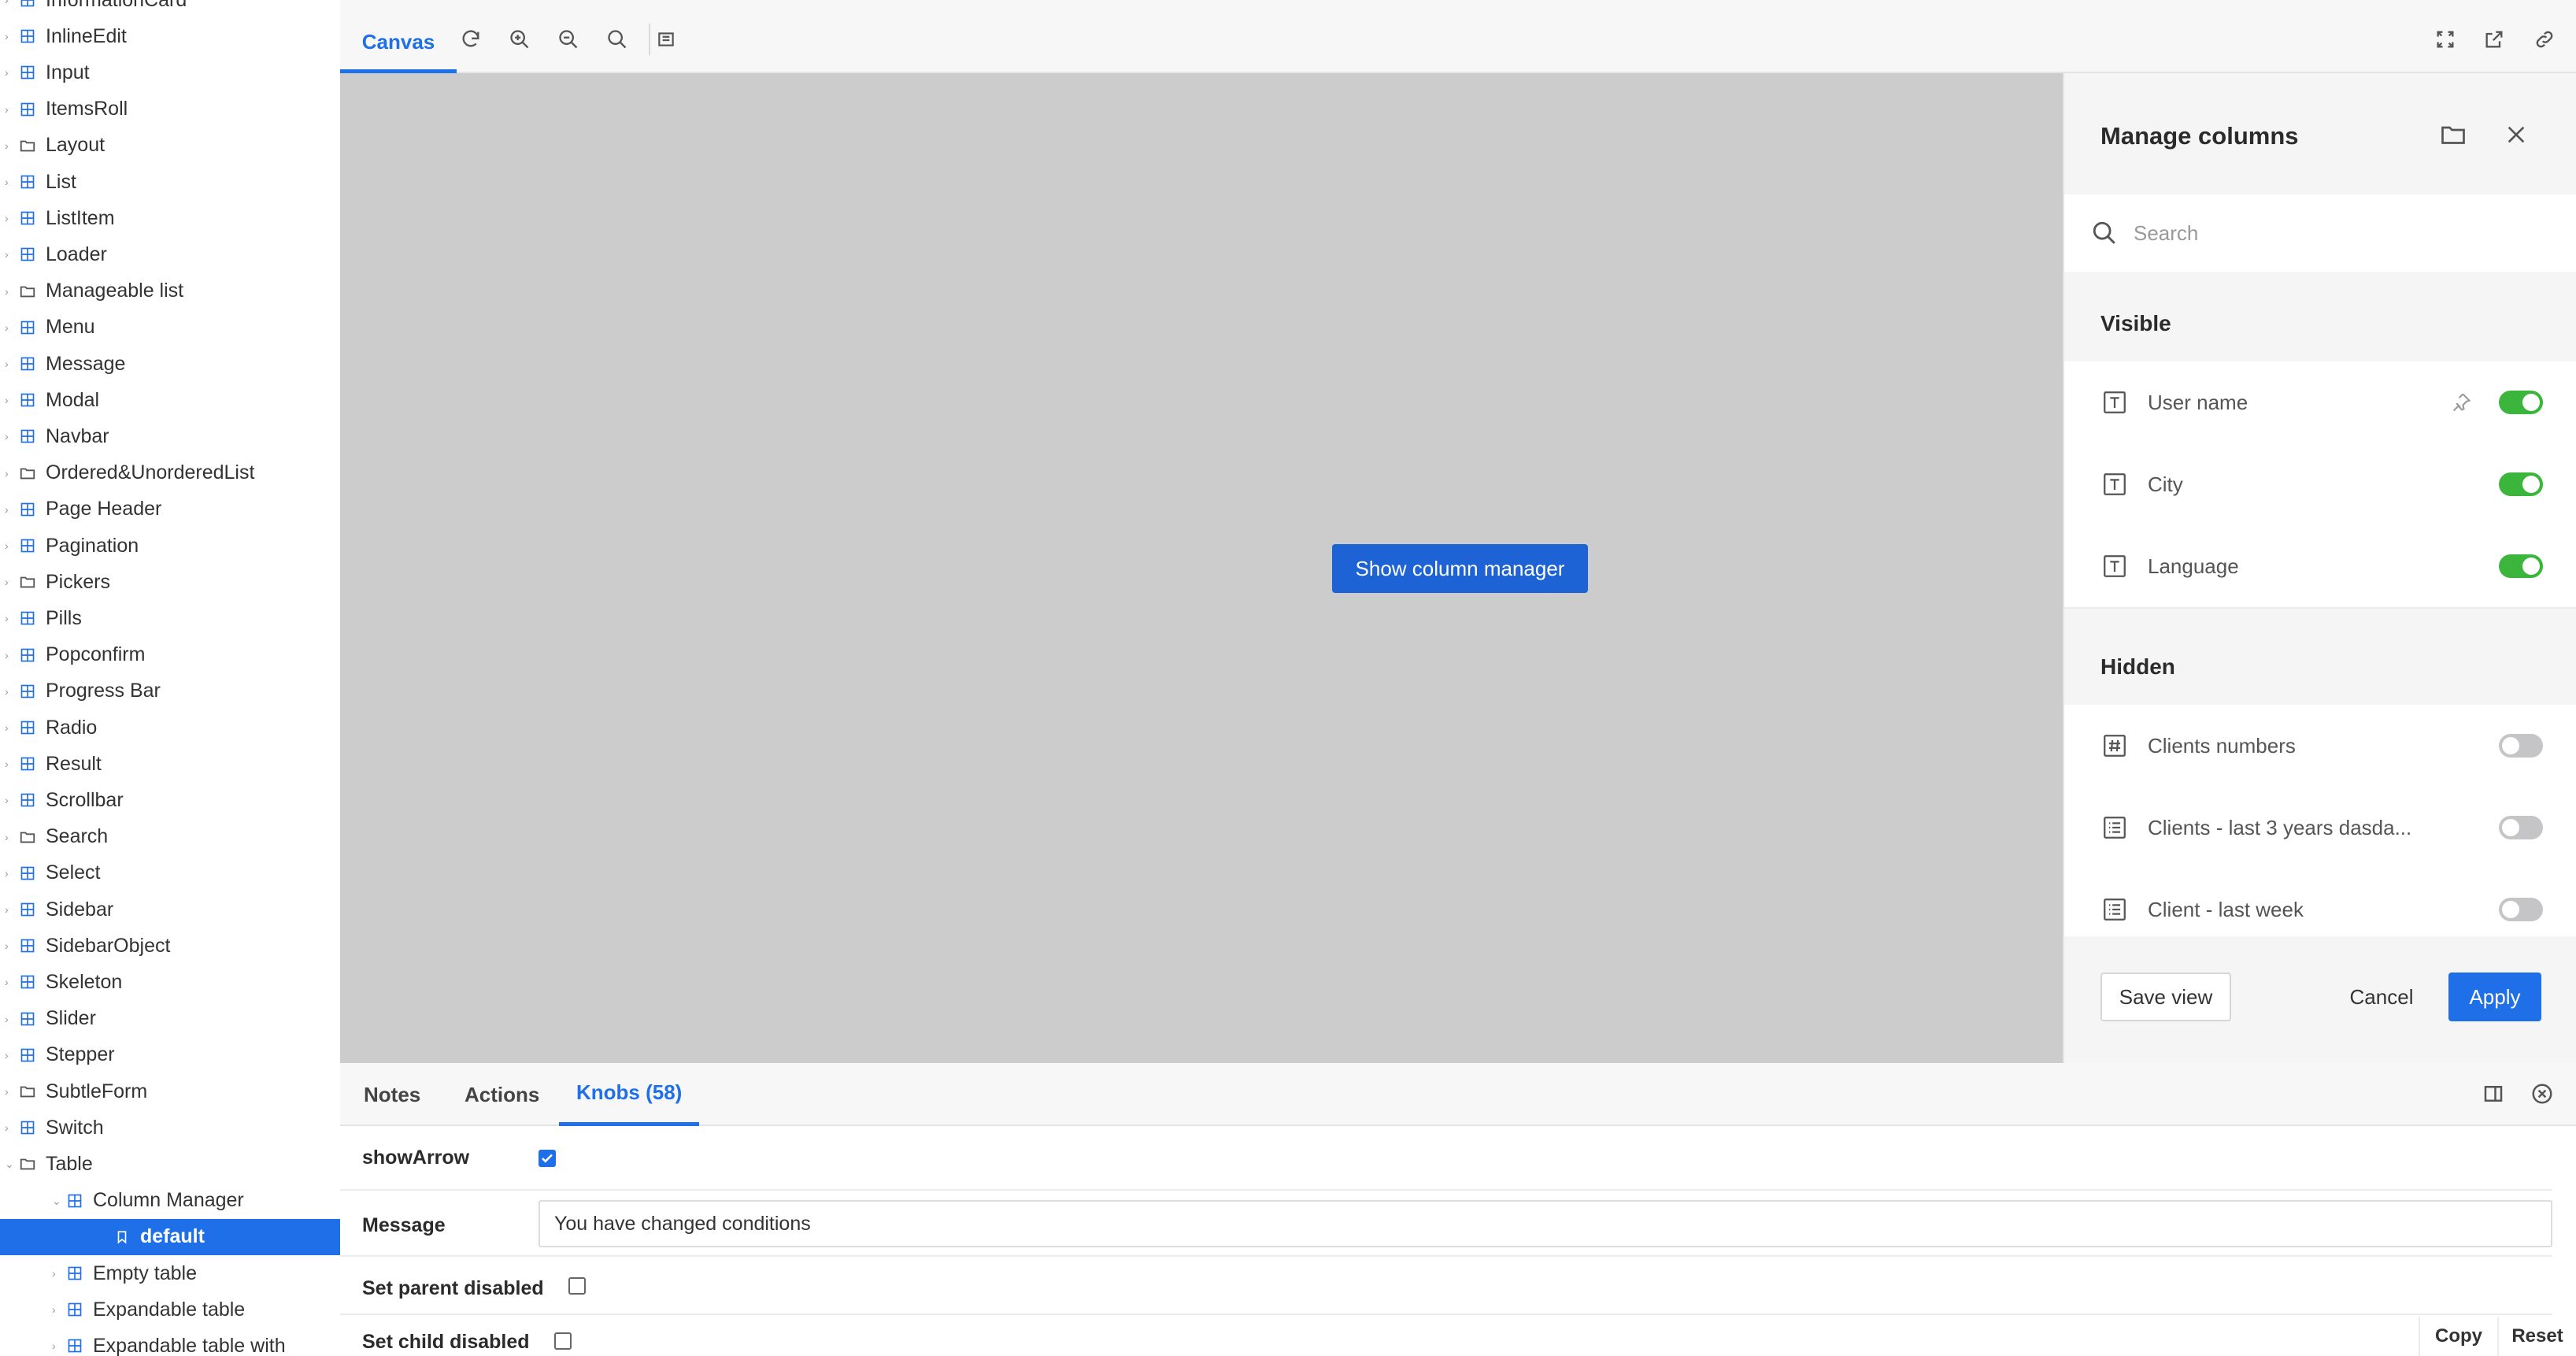  Describe the element at coordinates (170, 327) in the screenshot. I see `sidebar-item-menu: › Menu` at that location.